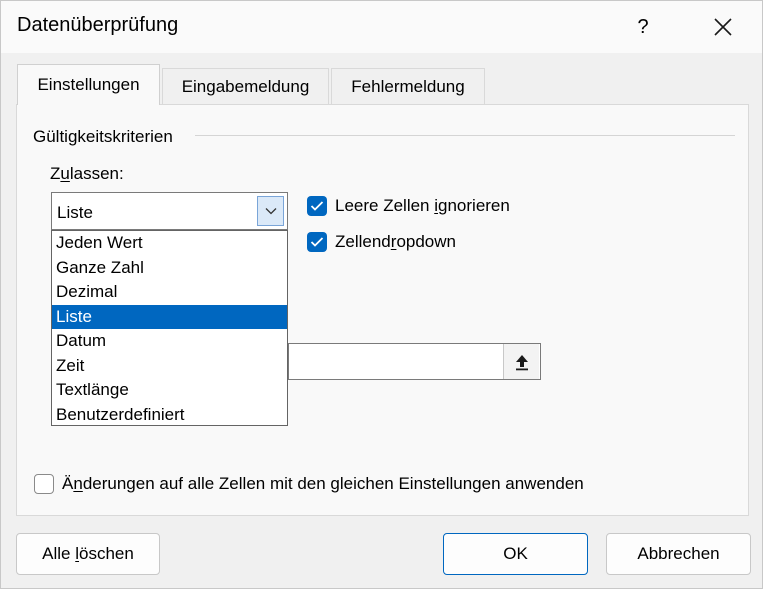  I want to click on dialog-title: Datenüberprüfung, so click(98, 25).